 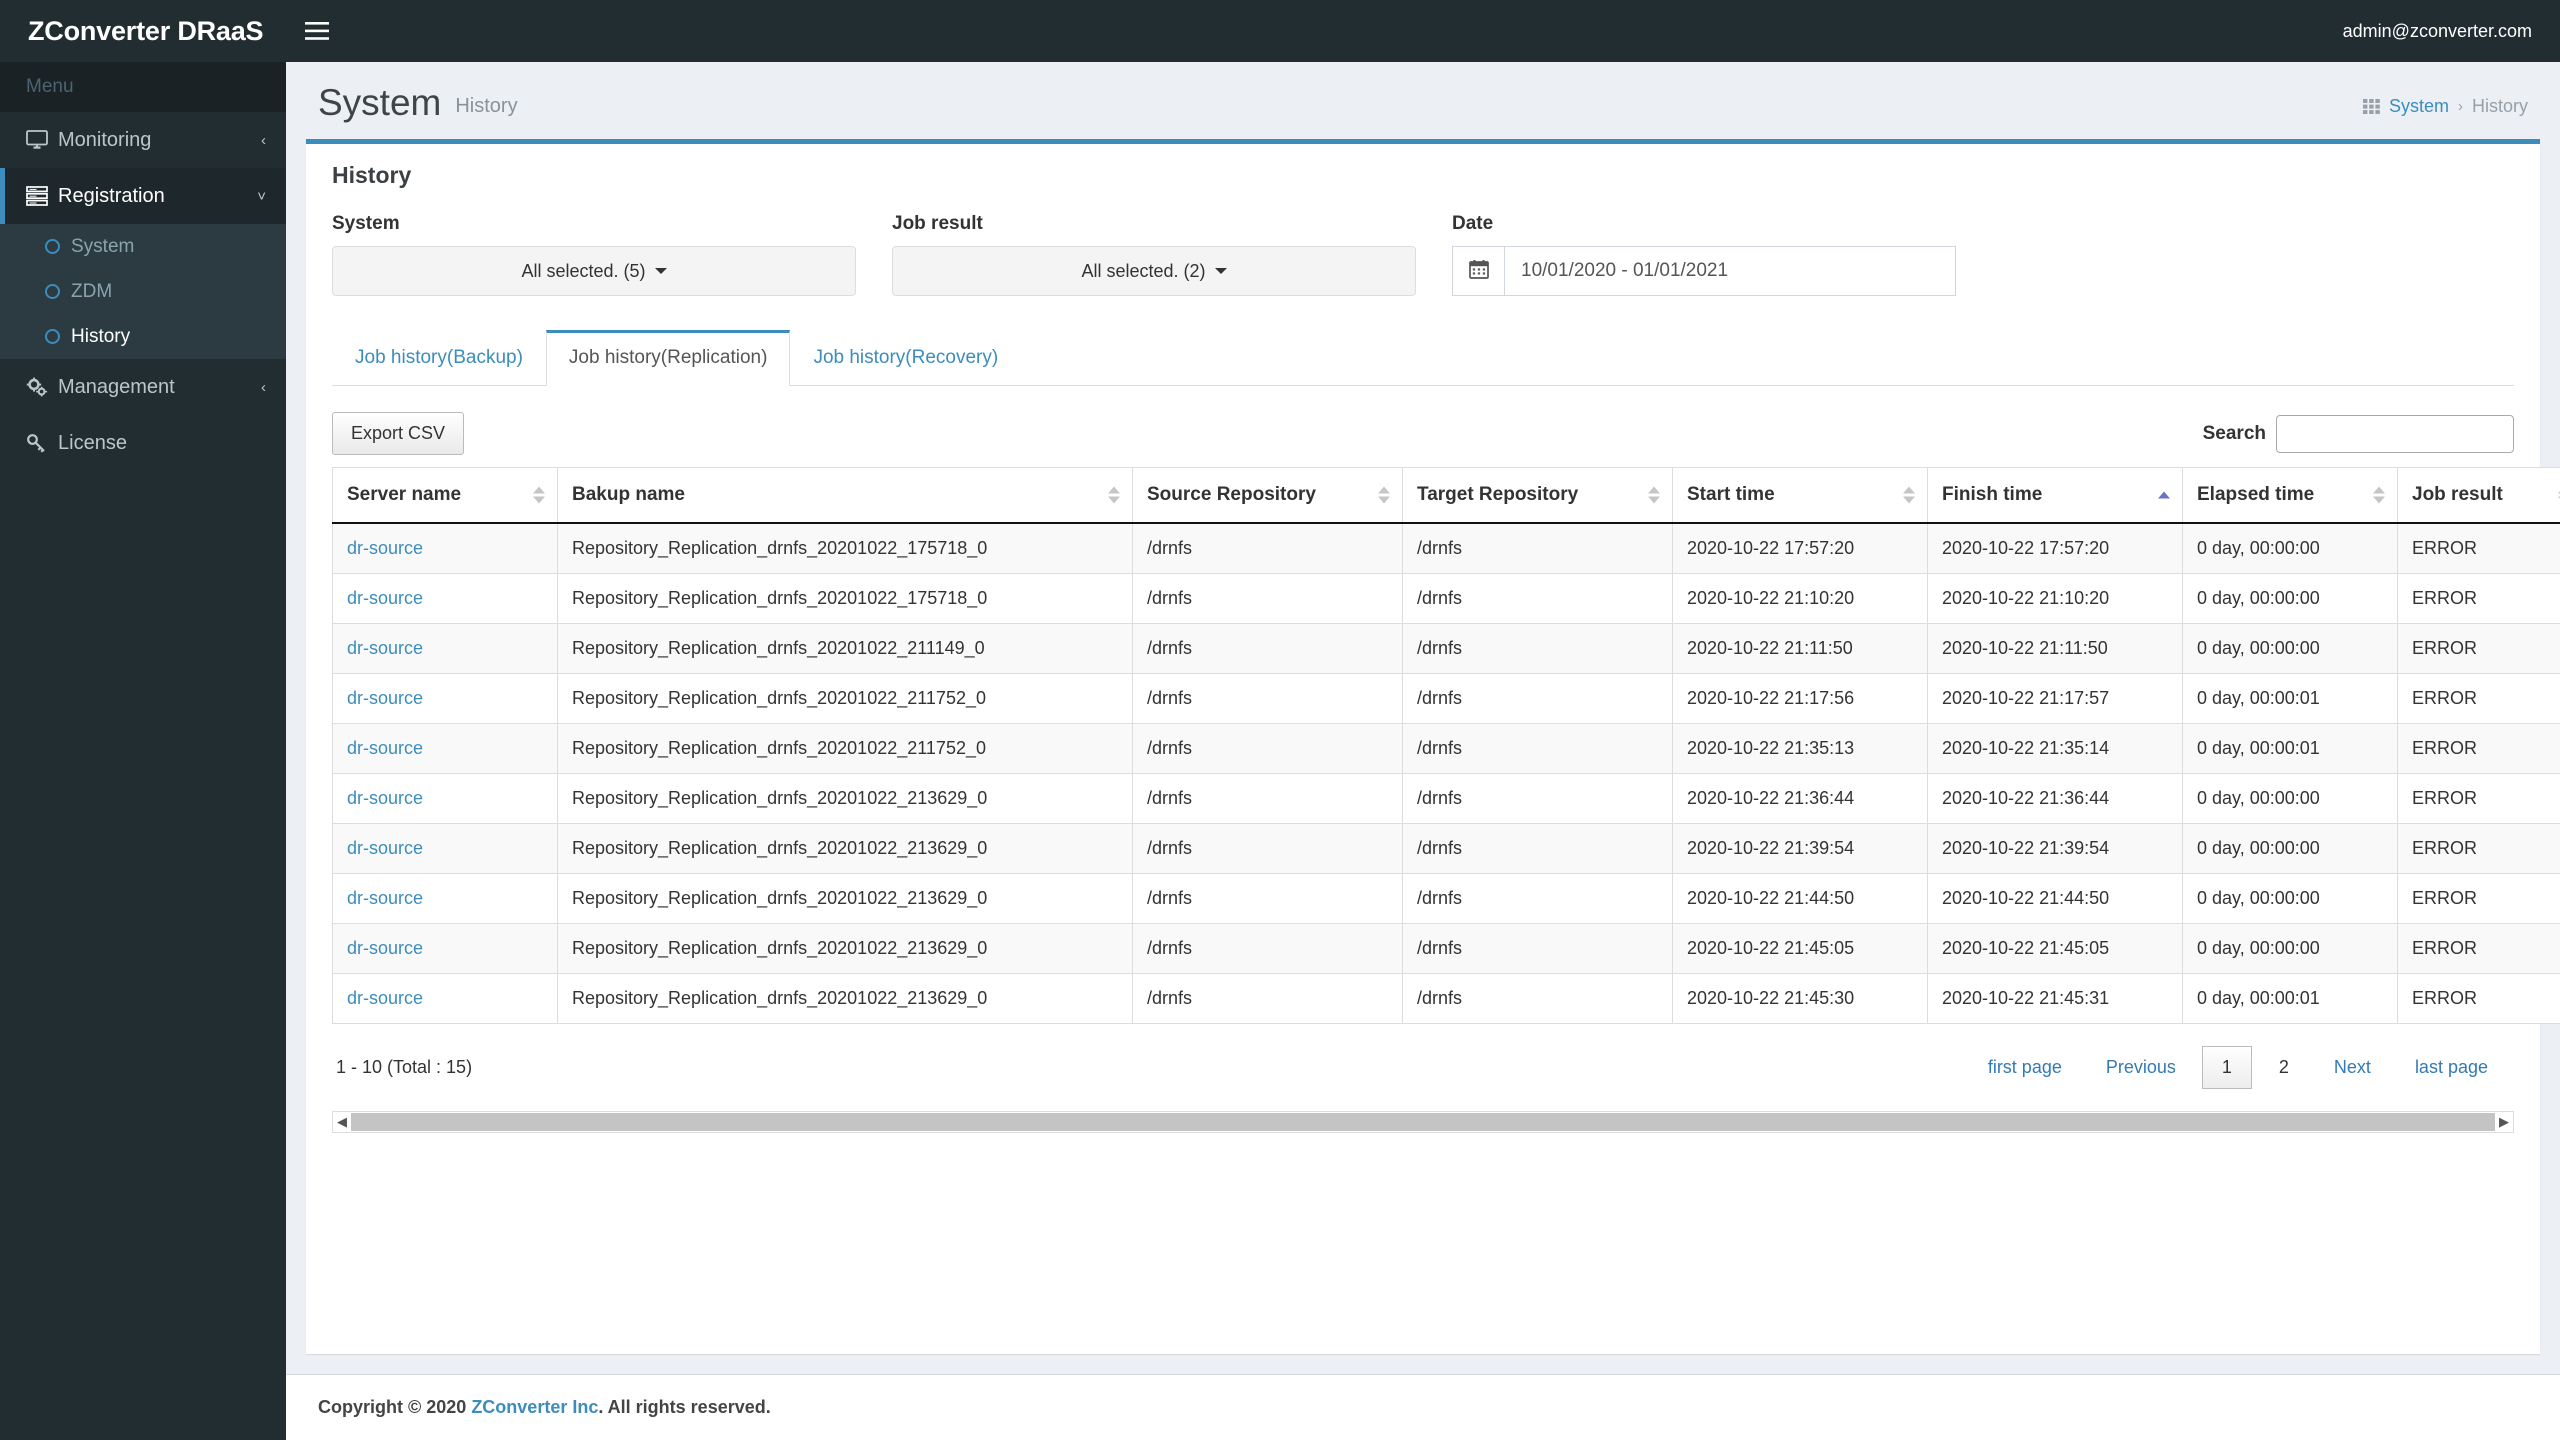 What do you see at coordinates (2478, 548) in the screenshot?
I see `cell-job-result: ERROR` at bounding box center [2478, 548].